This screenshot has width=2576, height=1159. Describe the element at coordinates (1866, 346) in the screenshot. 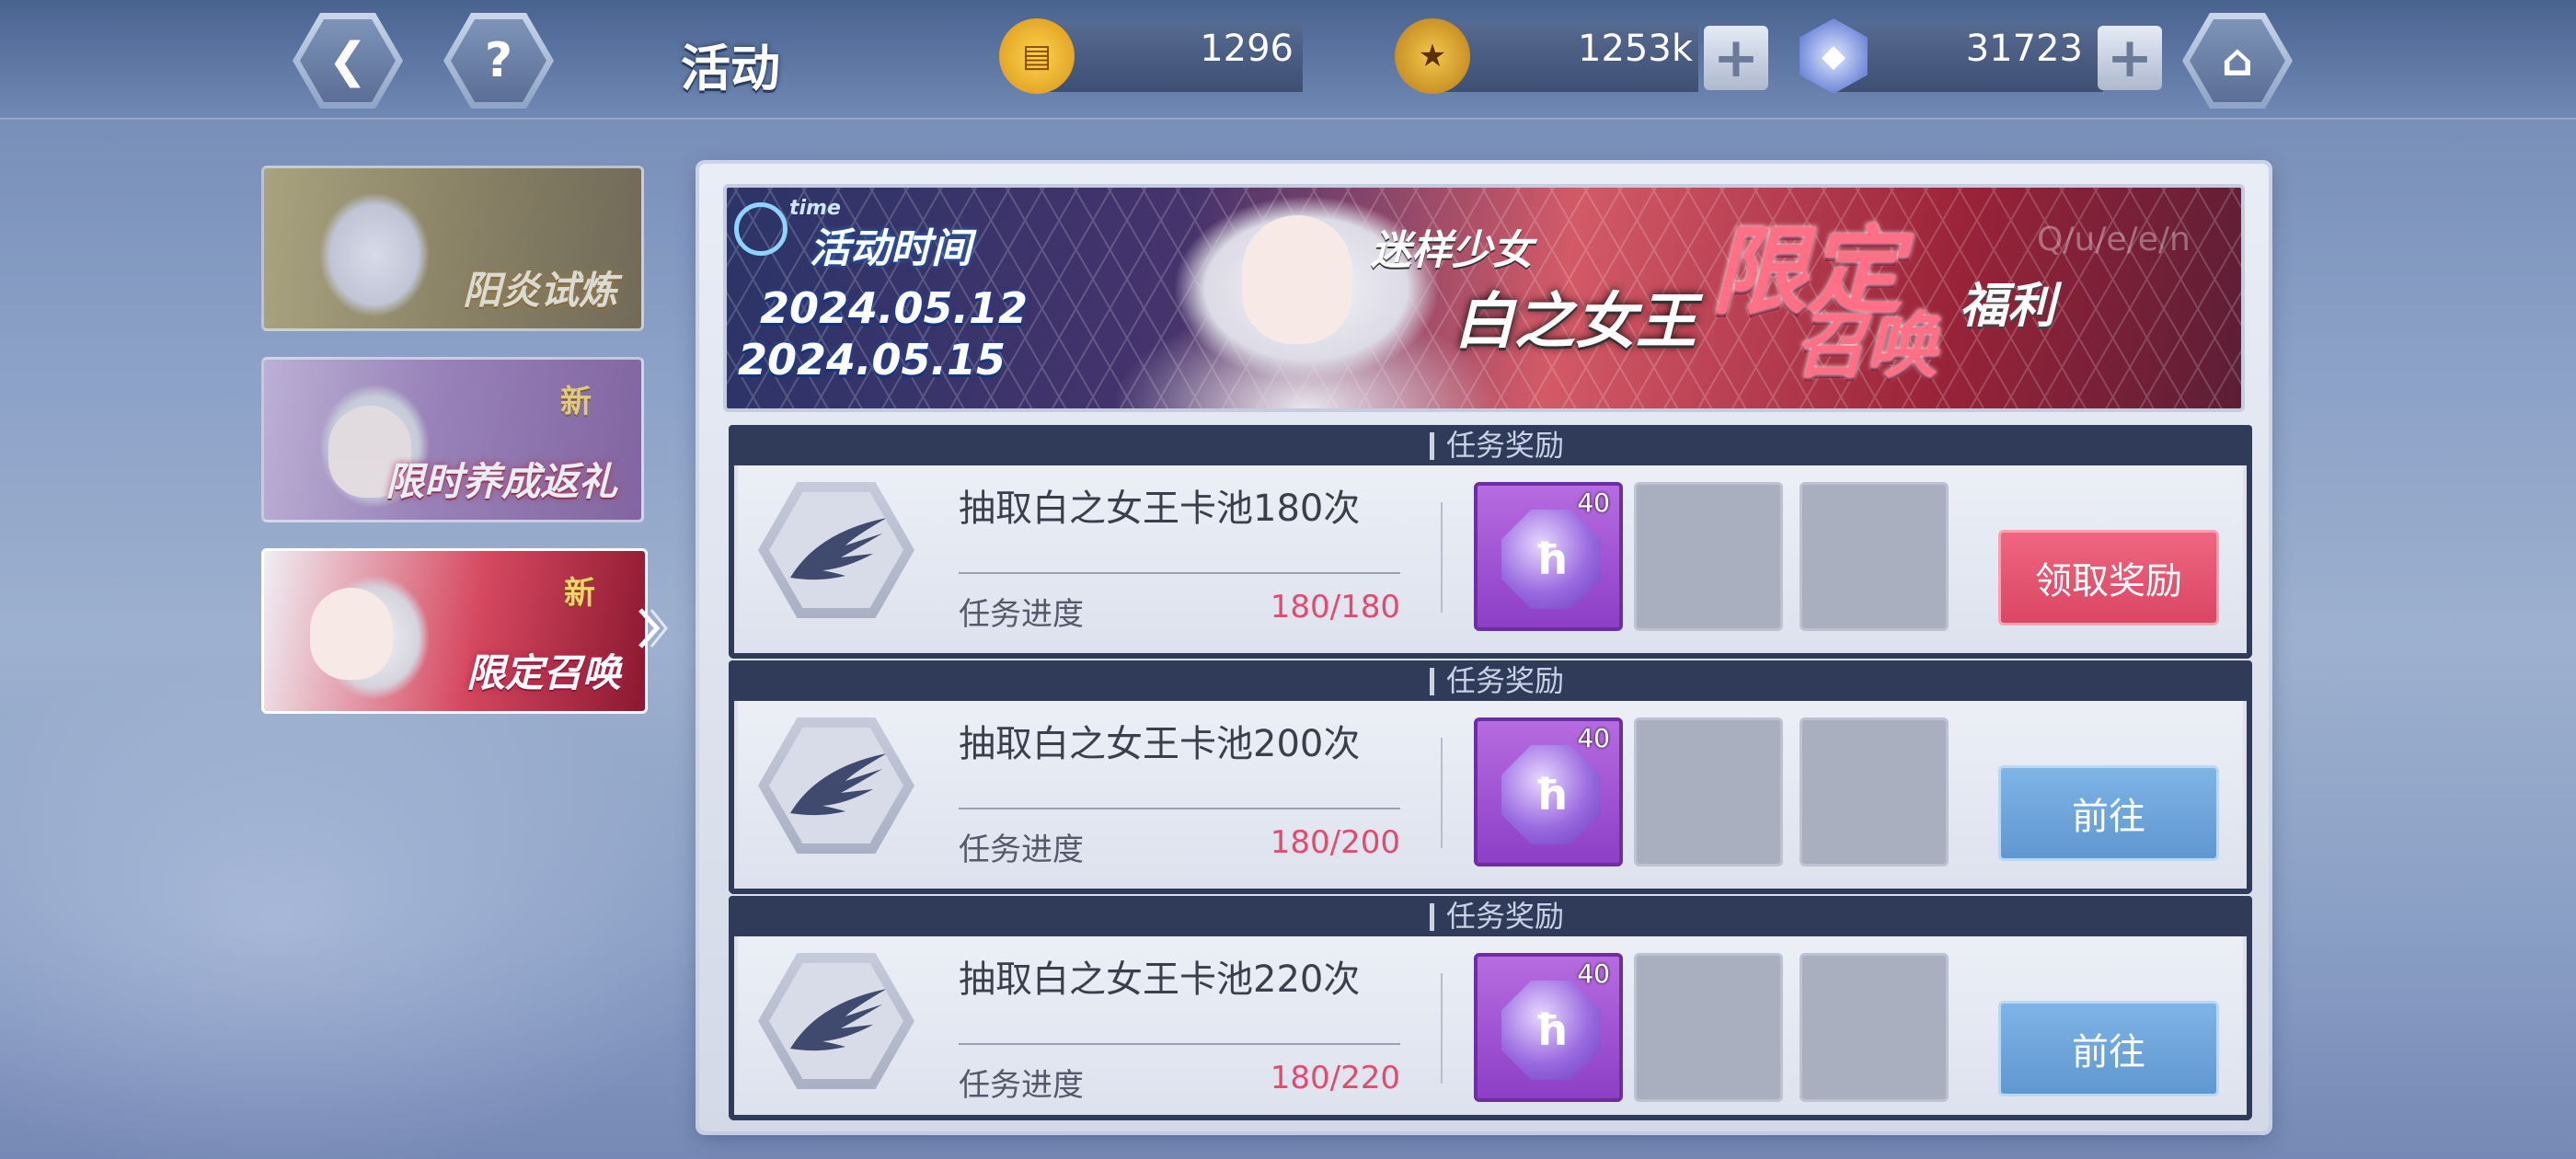

I see `banner-tag-summon: 召唤` at that location.